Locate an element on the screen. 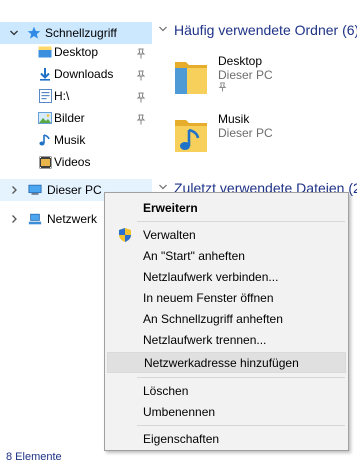 The height and width of the screenshot is (463, 357). nav-this-pc-label: Dieser PC is located at coordinates (74, 190).